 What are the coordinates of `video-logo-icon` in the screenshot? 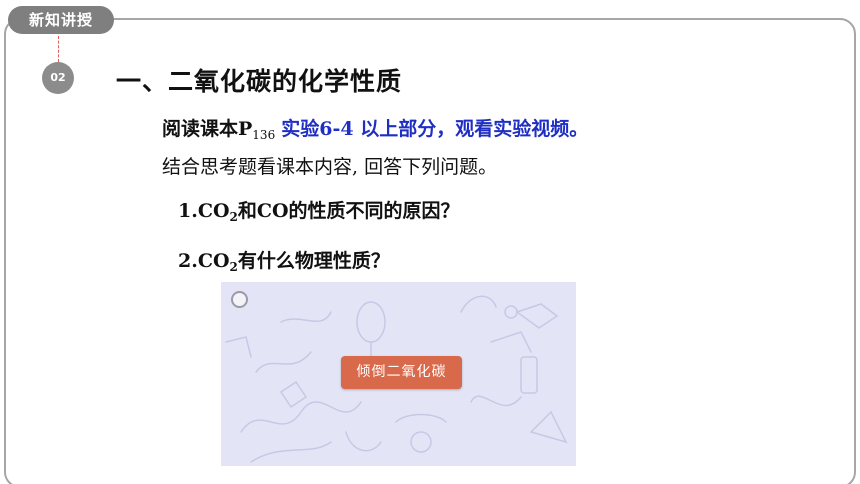 It's located at (239, 299).